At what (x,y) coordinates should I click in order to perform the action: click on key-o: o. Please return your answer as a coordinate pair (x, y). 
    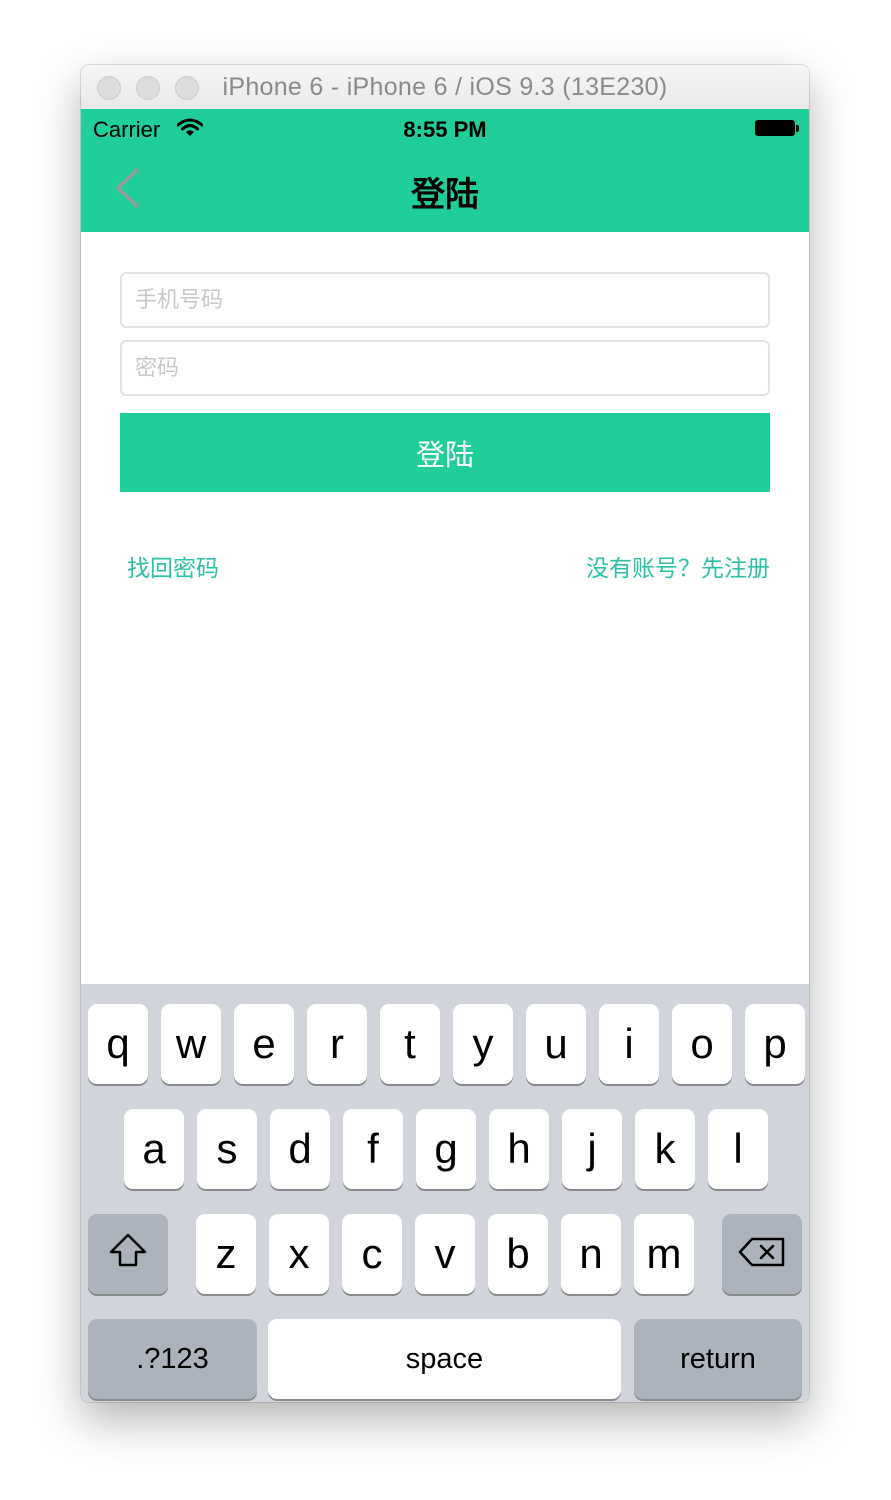
    Looking at the image, I should click on (702, 1044).